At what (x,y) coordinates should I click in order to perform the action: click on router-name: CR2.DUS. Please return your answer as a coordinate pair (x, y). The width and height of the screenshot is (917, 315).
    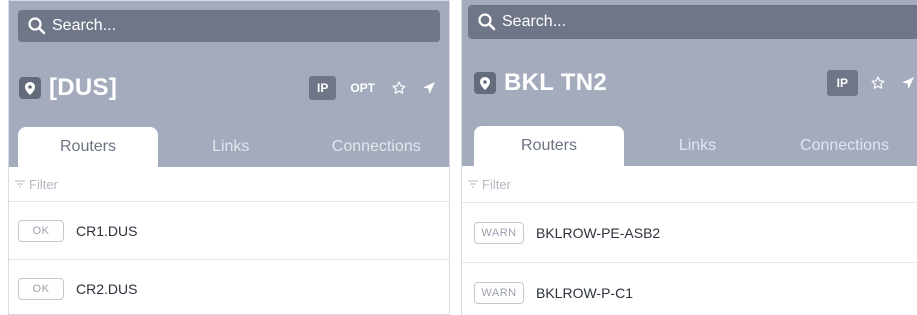
    Looking at the image, I should click on (107, 288).